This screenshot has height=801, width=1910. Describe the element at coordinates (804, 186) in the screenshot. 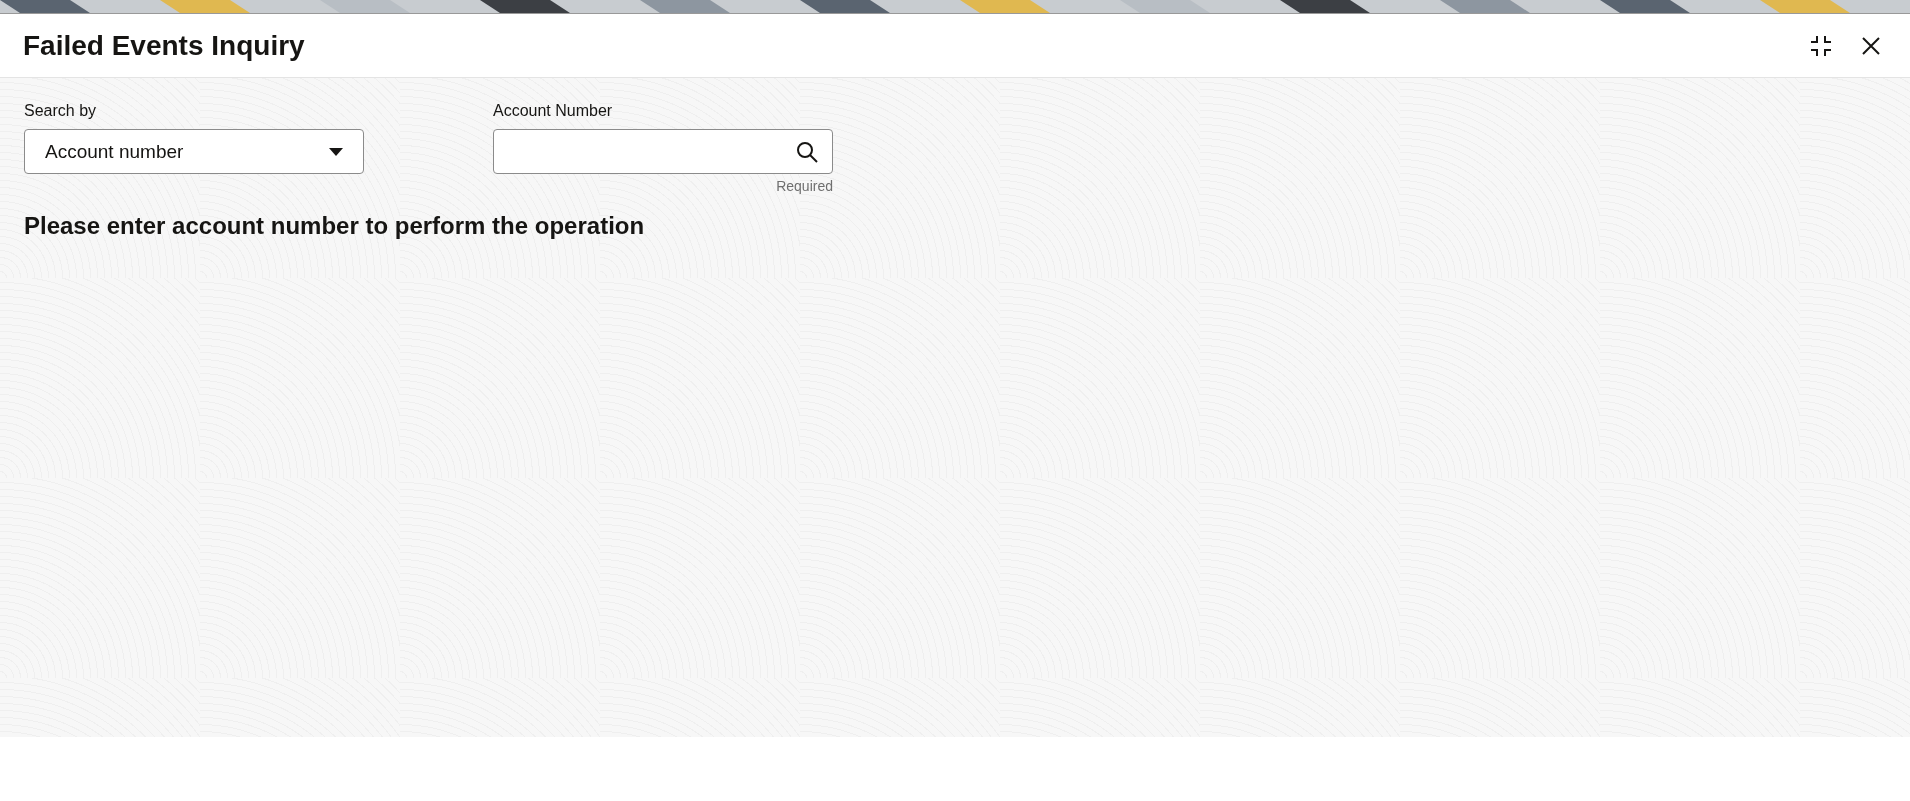

I see `required-hint: Required` at that location.